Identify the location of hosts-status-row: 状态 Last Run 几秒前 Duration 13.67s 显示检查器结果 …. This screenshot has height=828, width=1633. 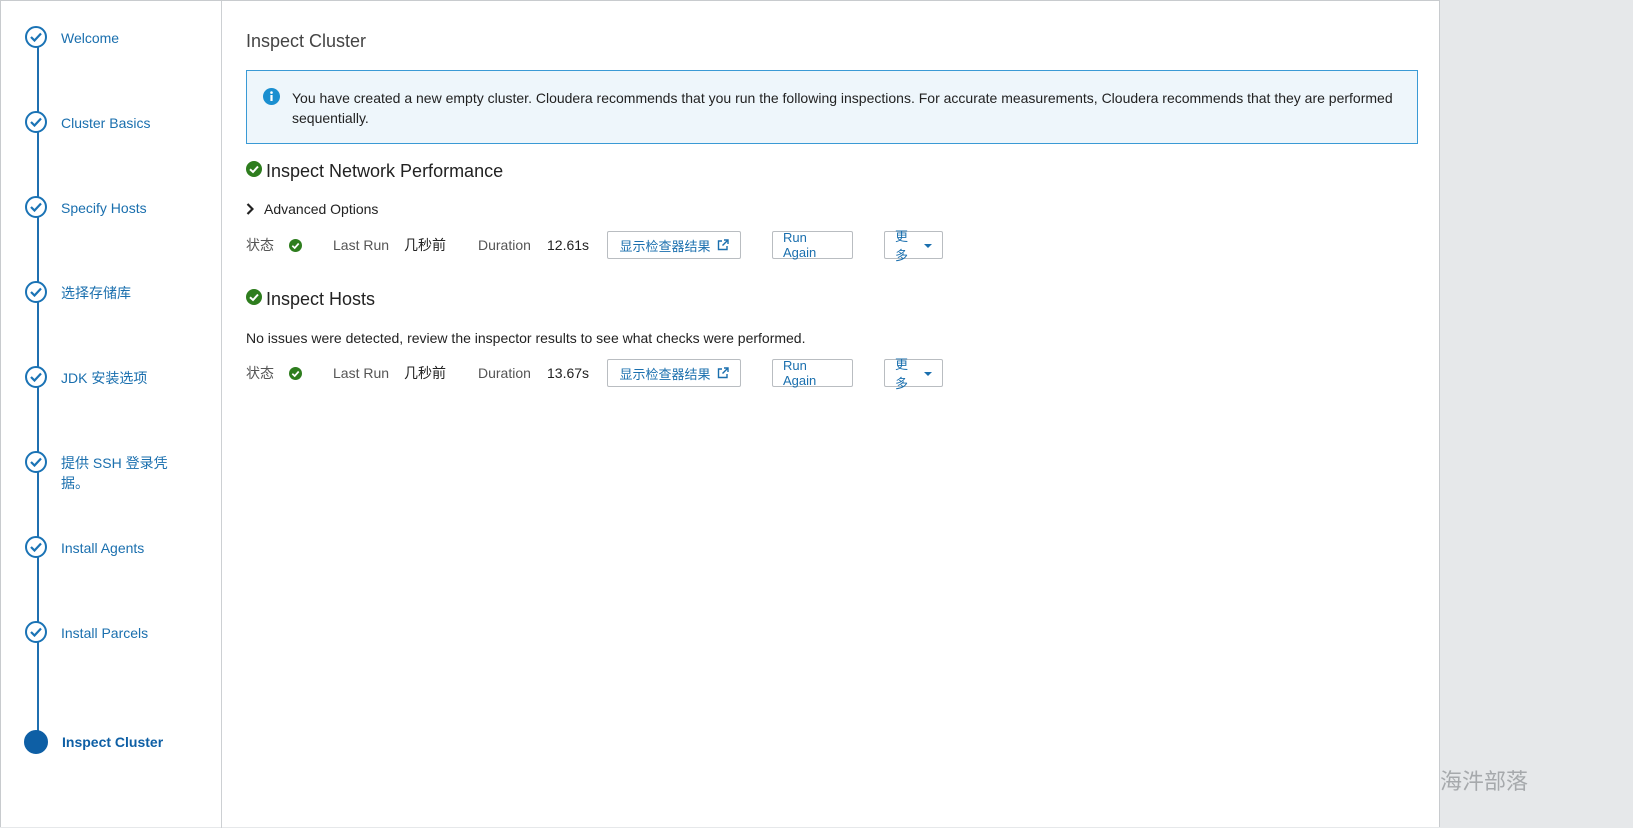
(594, 374).